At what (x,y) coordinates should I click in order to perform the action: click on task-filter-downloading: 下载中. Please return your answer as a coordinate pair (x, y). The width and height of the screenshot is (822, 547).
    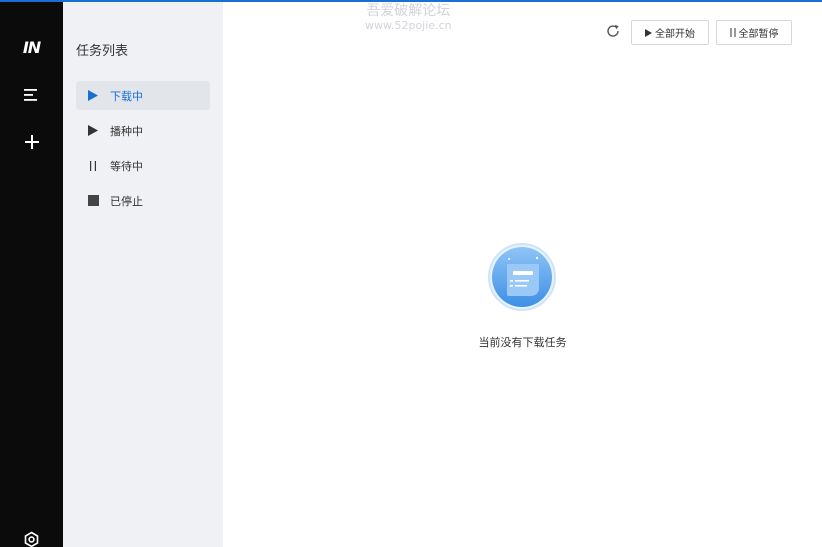
    Looking at the image, I should click on (143, 95).